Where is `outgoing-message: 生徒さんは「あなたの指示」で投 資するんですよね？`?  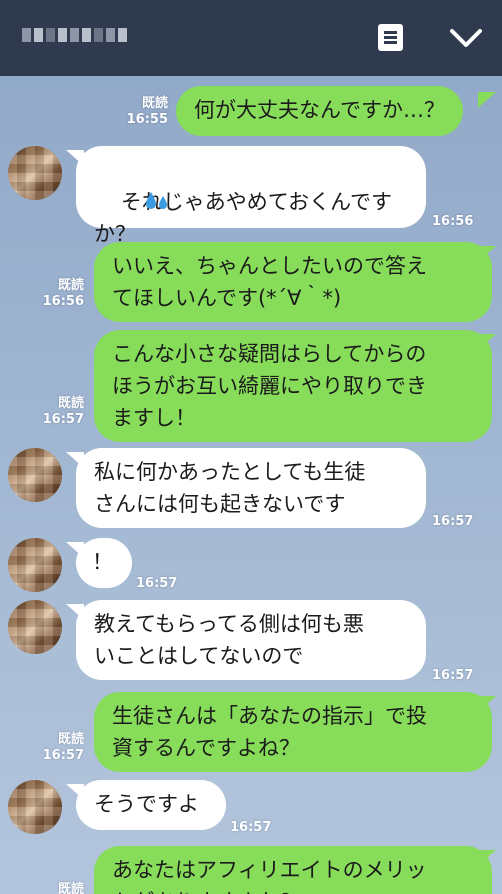 outgoing-message: 生徒さんは「あなたの指示」で投 資するんですよね？ is located at coordinates (293, 732).